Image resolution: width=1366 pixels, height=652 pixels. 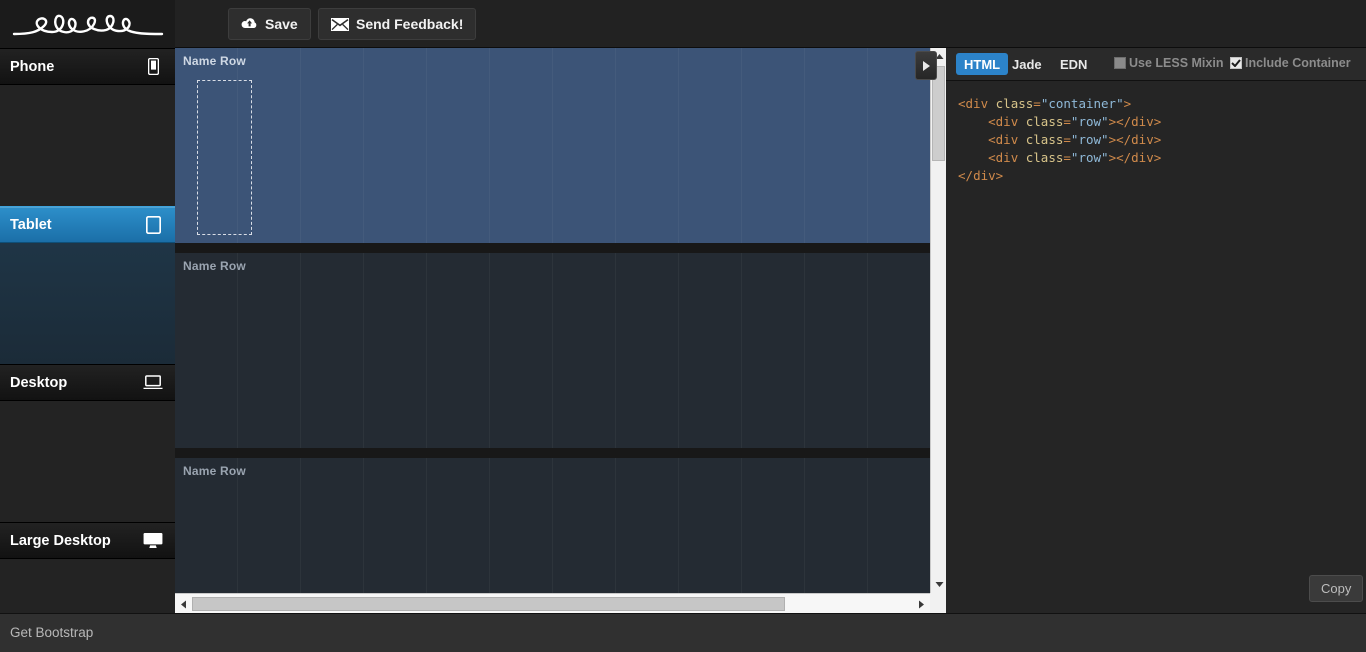 I want to click on breakpoint-dropzone-tablet, so click(x=87, y=303).